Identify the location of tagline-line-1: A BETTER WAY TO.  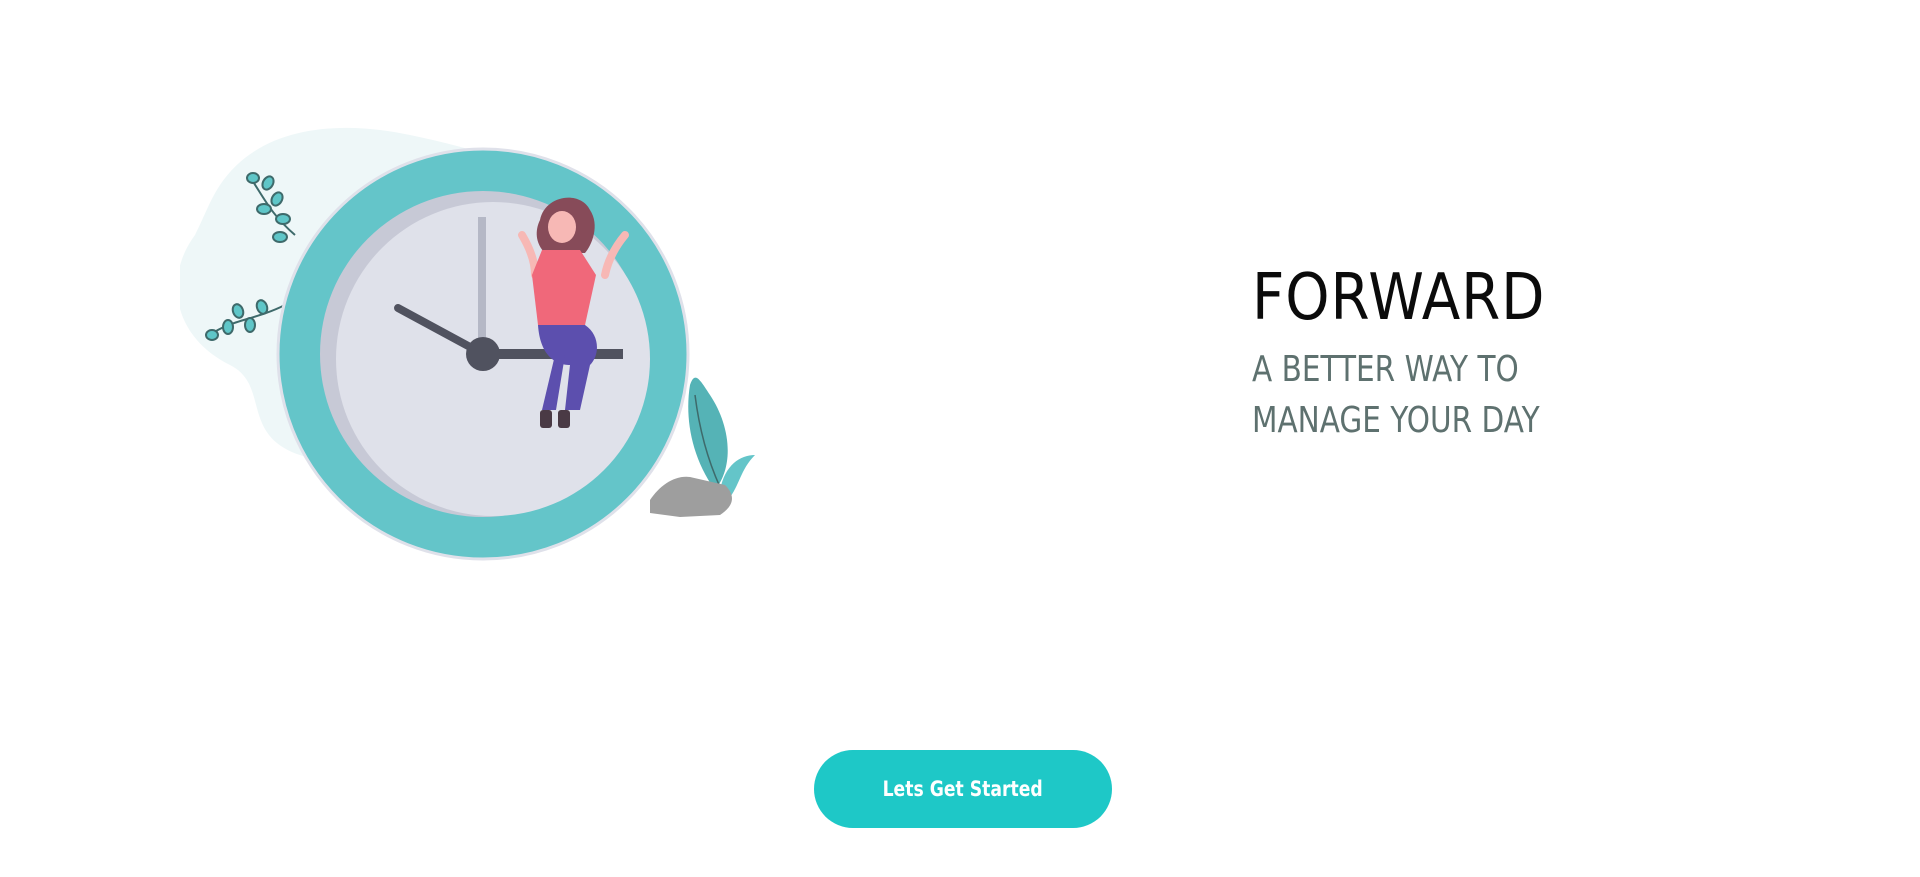
(1385, 369).